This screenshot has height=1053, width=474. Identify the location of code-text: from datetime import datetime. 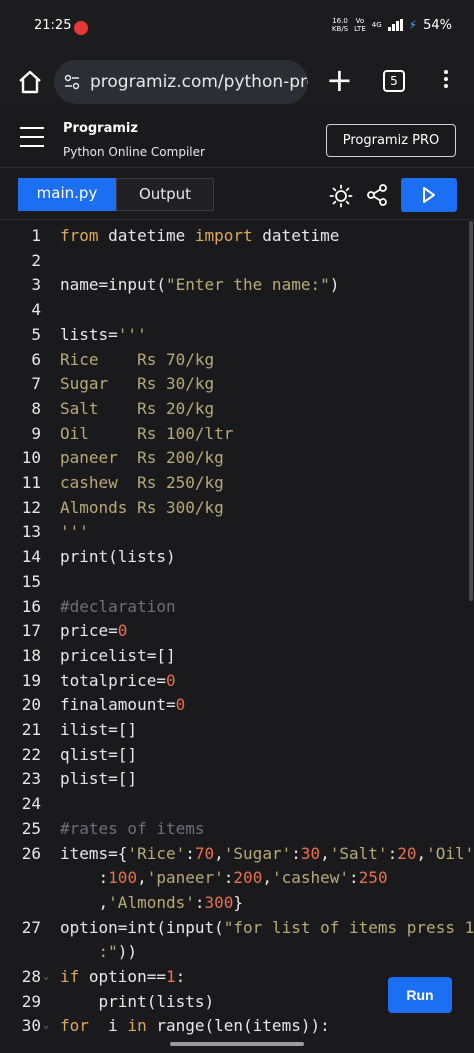
(200, 235).